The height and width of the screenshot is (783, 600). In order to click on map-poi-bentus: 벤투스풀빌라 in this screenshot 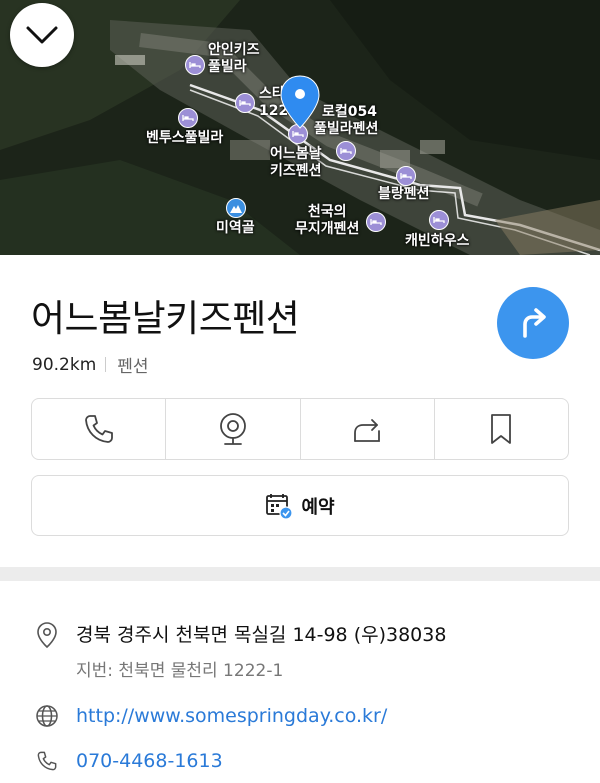, I will do `click(184, 127)`.